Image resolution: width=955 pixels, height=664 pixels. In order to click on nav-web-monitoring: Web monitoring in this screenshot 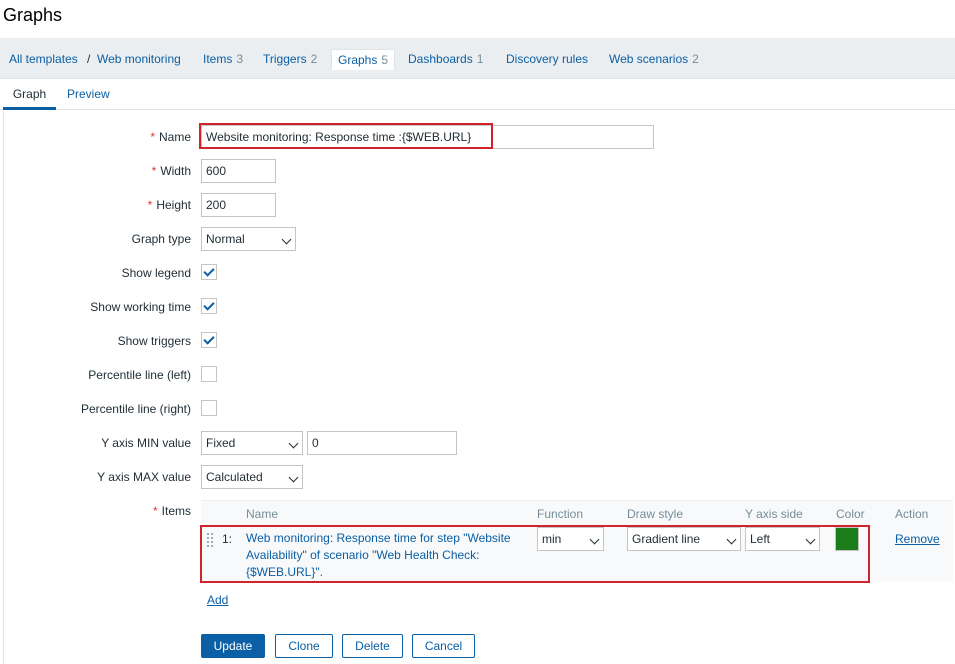, I will do `click(139, 59)`.